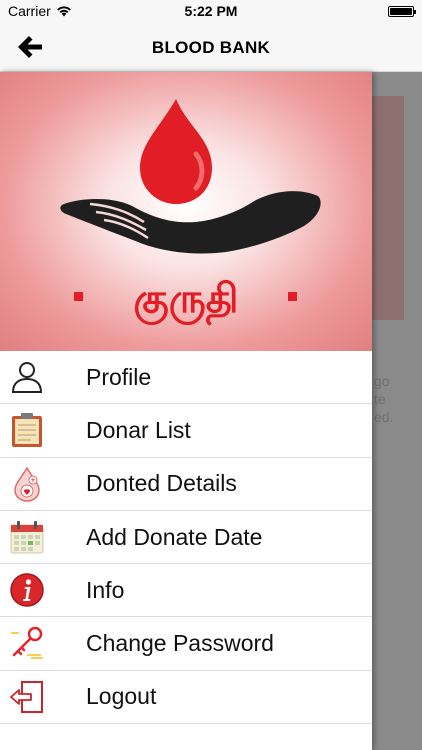 The height and width of the screenshot is (750, 422). Describe the element at coordinates (27, 430) in the screenshot. I see `clipboard-icon` at that location.